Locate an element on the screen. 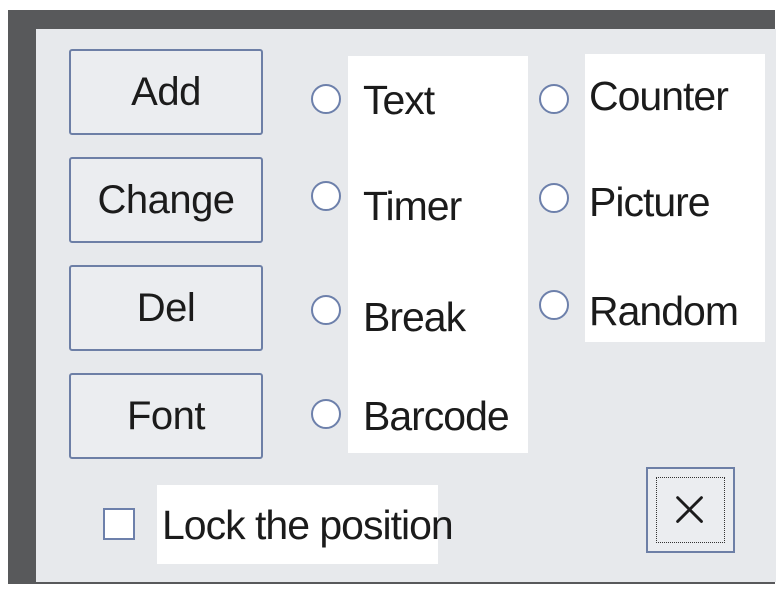 Image resolution: width=779 pixels, height=591 pixels. close-icon is located at coordinates (689, 509).